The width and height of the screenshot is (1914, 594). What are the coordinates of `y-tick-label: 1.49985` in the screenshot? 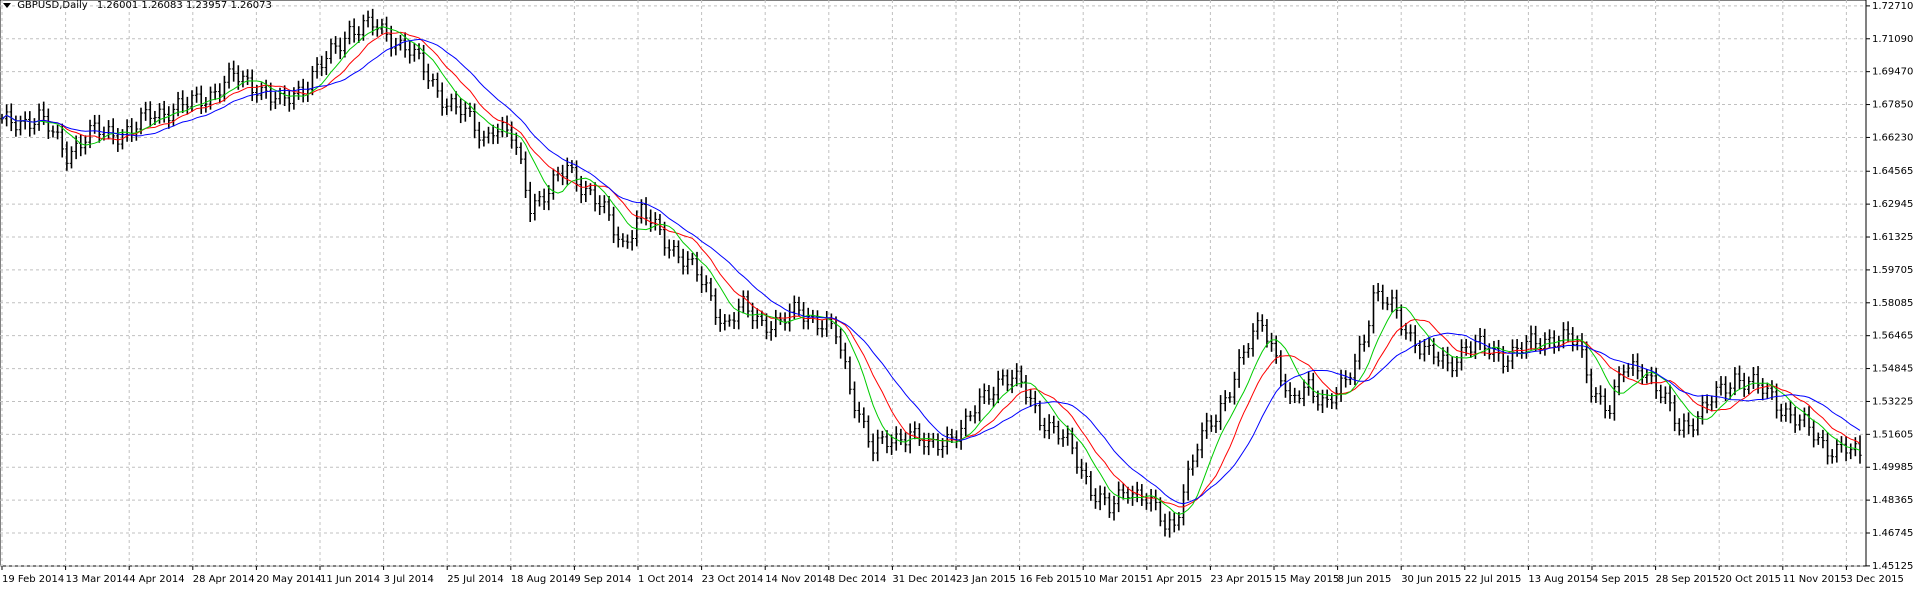 It's located at (1892, 467).